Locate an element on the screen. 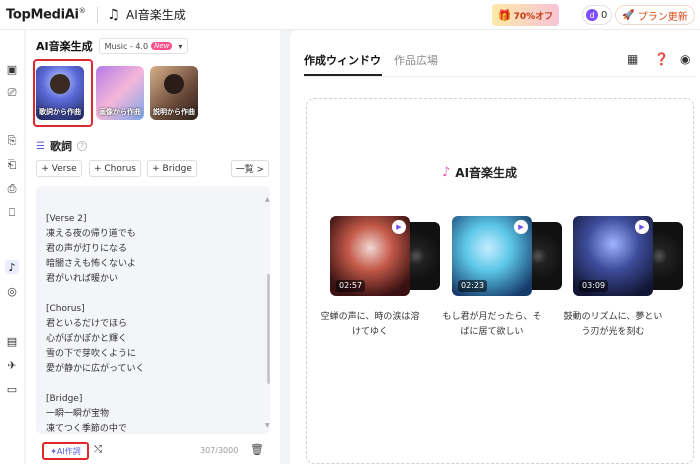 The width and height of the screenshot is (700, 464). credits-counter: d 0 is located at coordinates (597, 15).